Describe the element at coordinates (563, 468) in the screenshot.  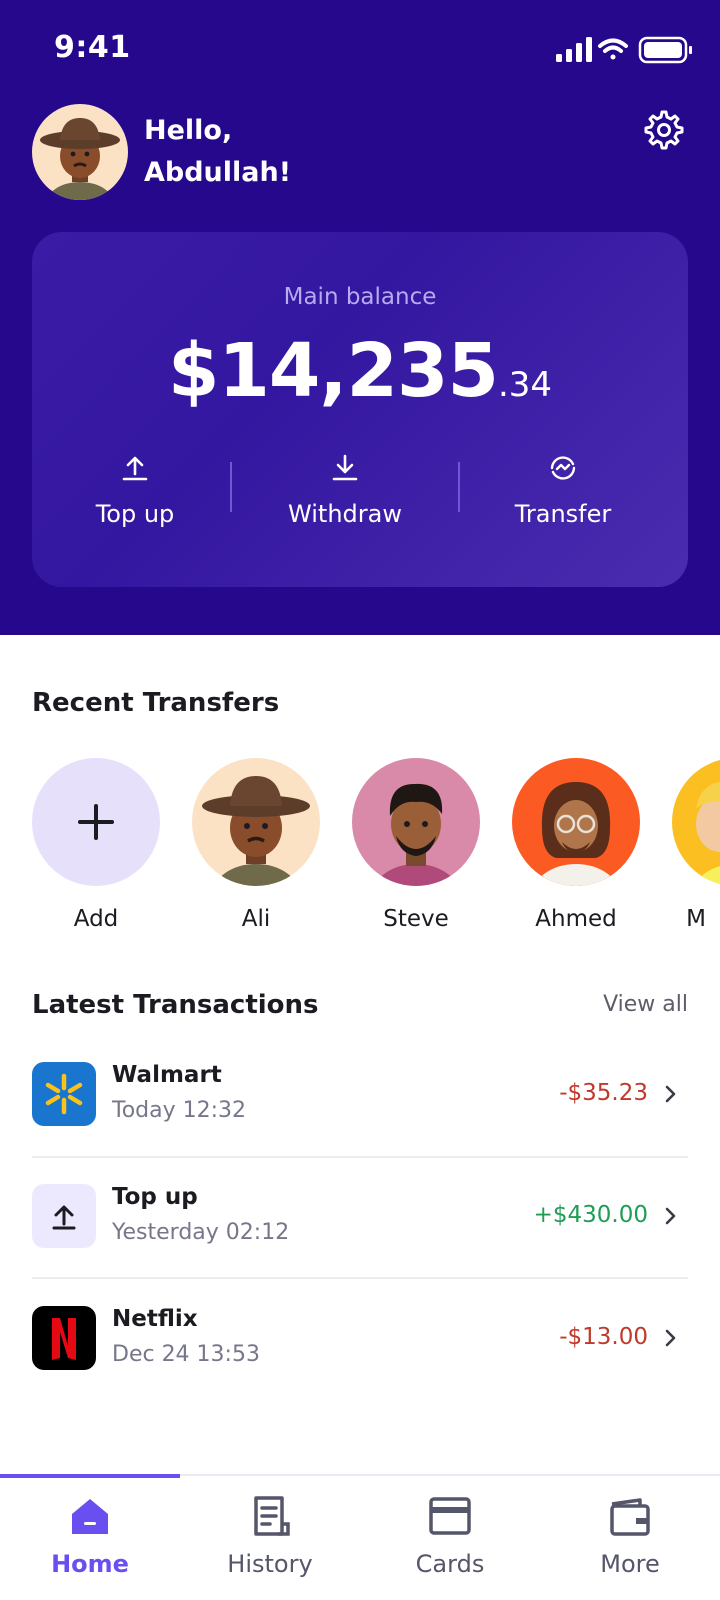
I see `transfer-icon` at that location.